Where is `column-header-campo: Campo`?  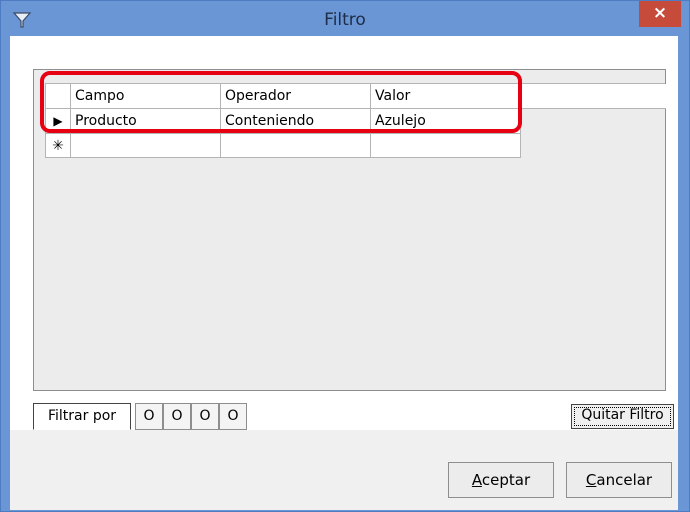 column-header-campo: Campo is located at coordinates (146, 96).